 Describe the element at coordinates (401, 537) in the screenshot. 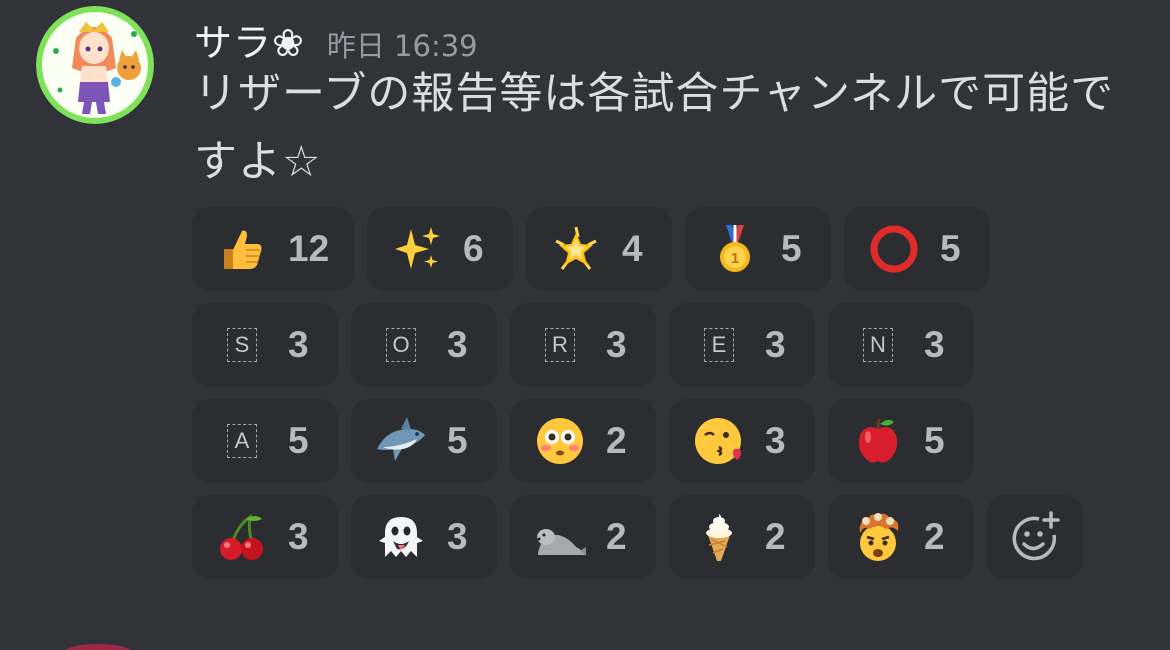

I see `ghost-icon` at that location.